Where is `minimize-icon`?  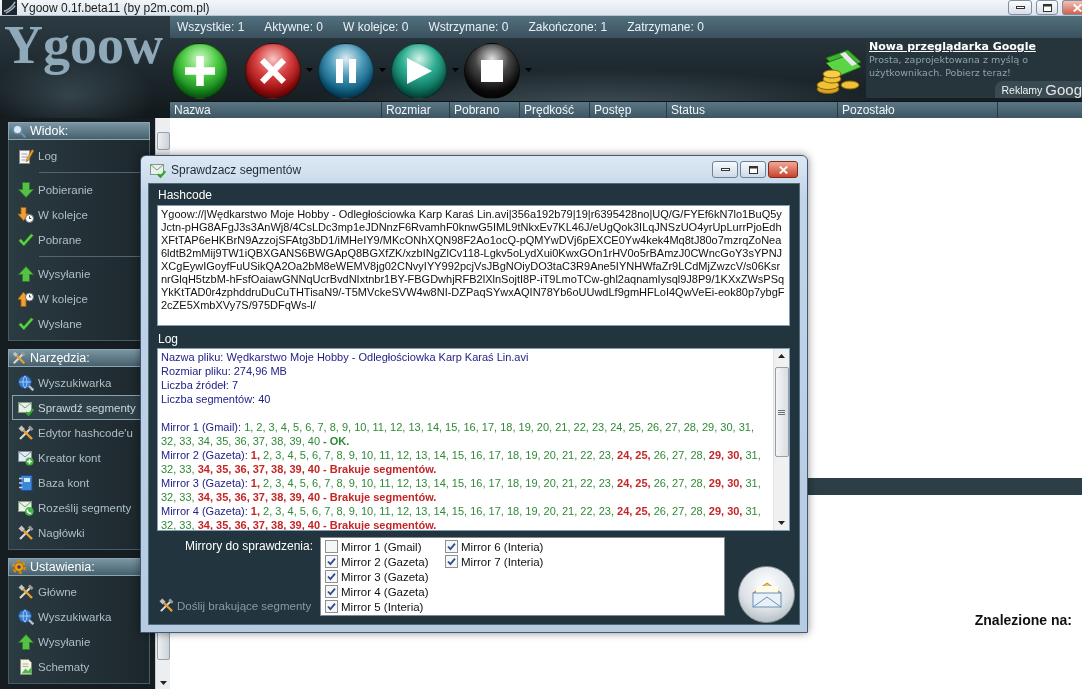
minimize-icon is located at coordinates (1020, 7).